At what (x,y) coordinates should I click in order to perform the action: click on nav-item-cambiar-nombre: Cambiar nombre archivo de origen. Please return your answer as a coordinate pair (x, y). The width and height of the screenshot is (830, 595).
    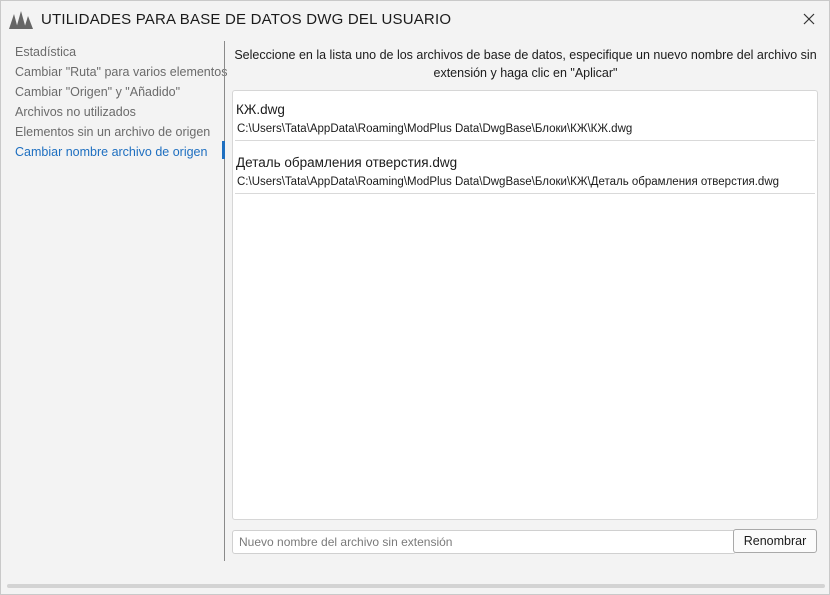
    Looking at the image, I should click on (111, 152).